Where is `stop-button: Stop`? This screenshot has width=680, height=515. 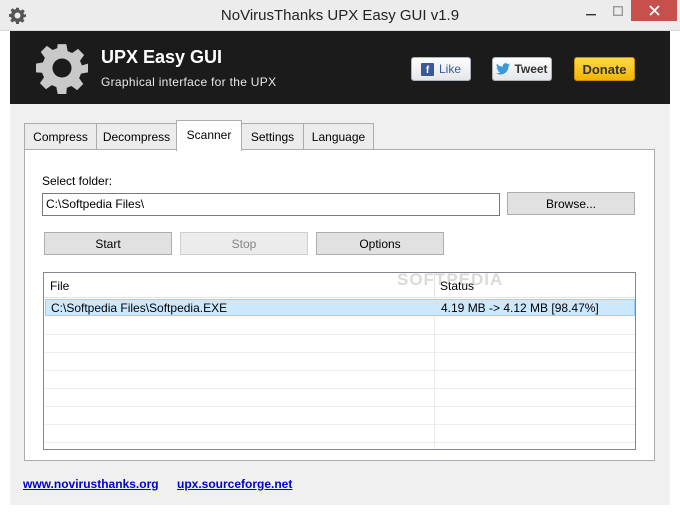
stop-button: Stop is located at coordinates (244, 243).